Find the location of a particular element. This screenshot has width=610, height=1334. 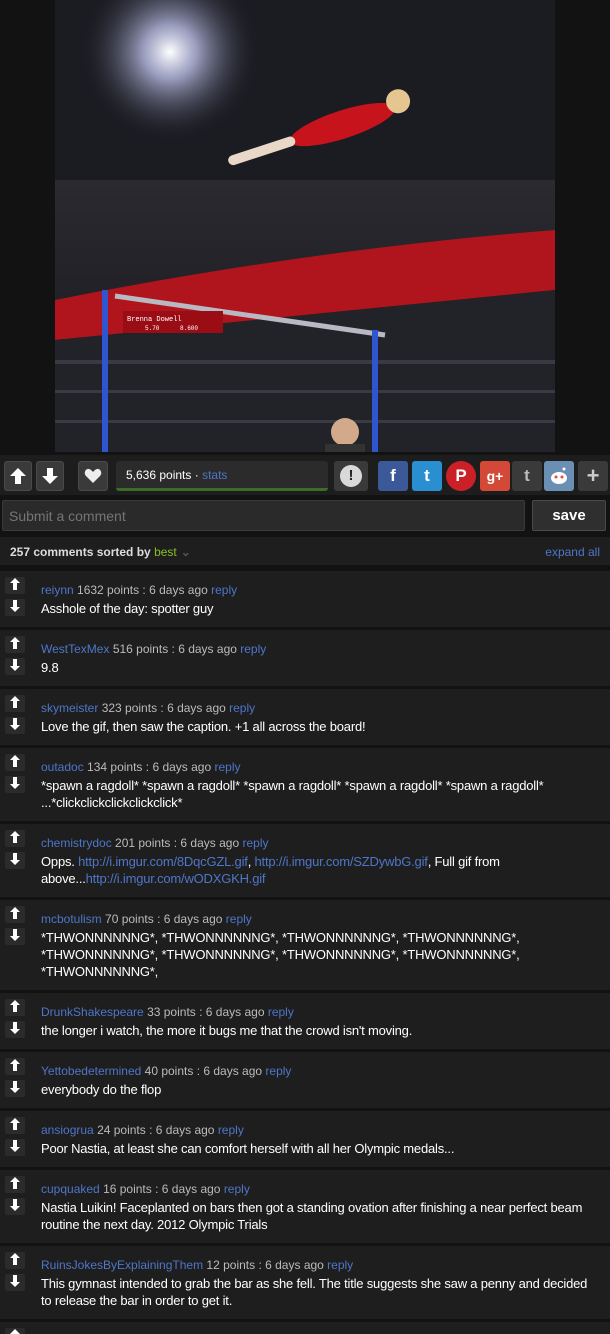

report-button: ! is located at coordinates (351, 476).